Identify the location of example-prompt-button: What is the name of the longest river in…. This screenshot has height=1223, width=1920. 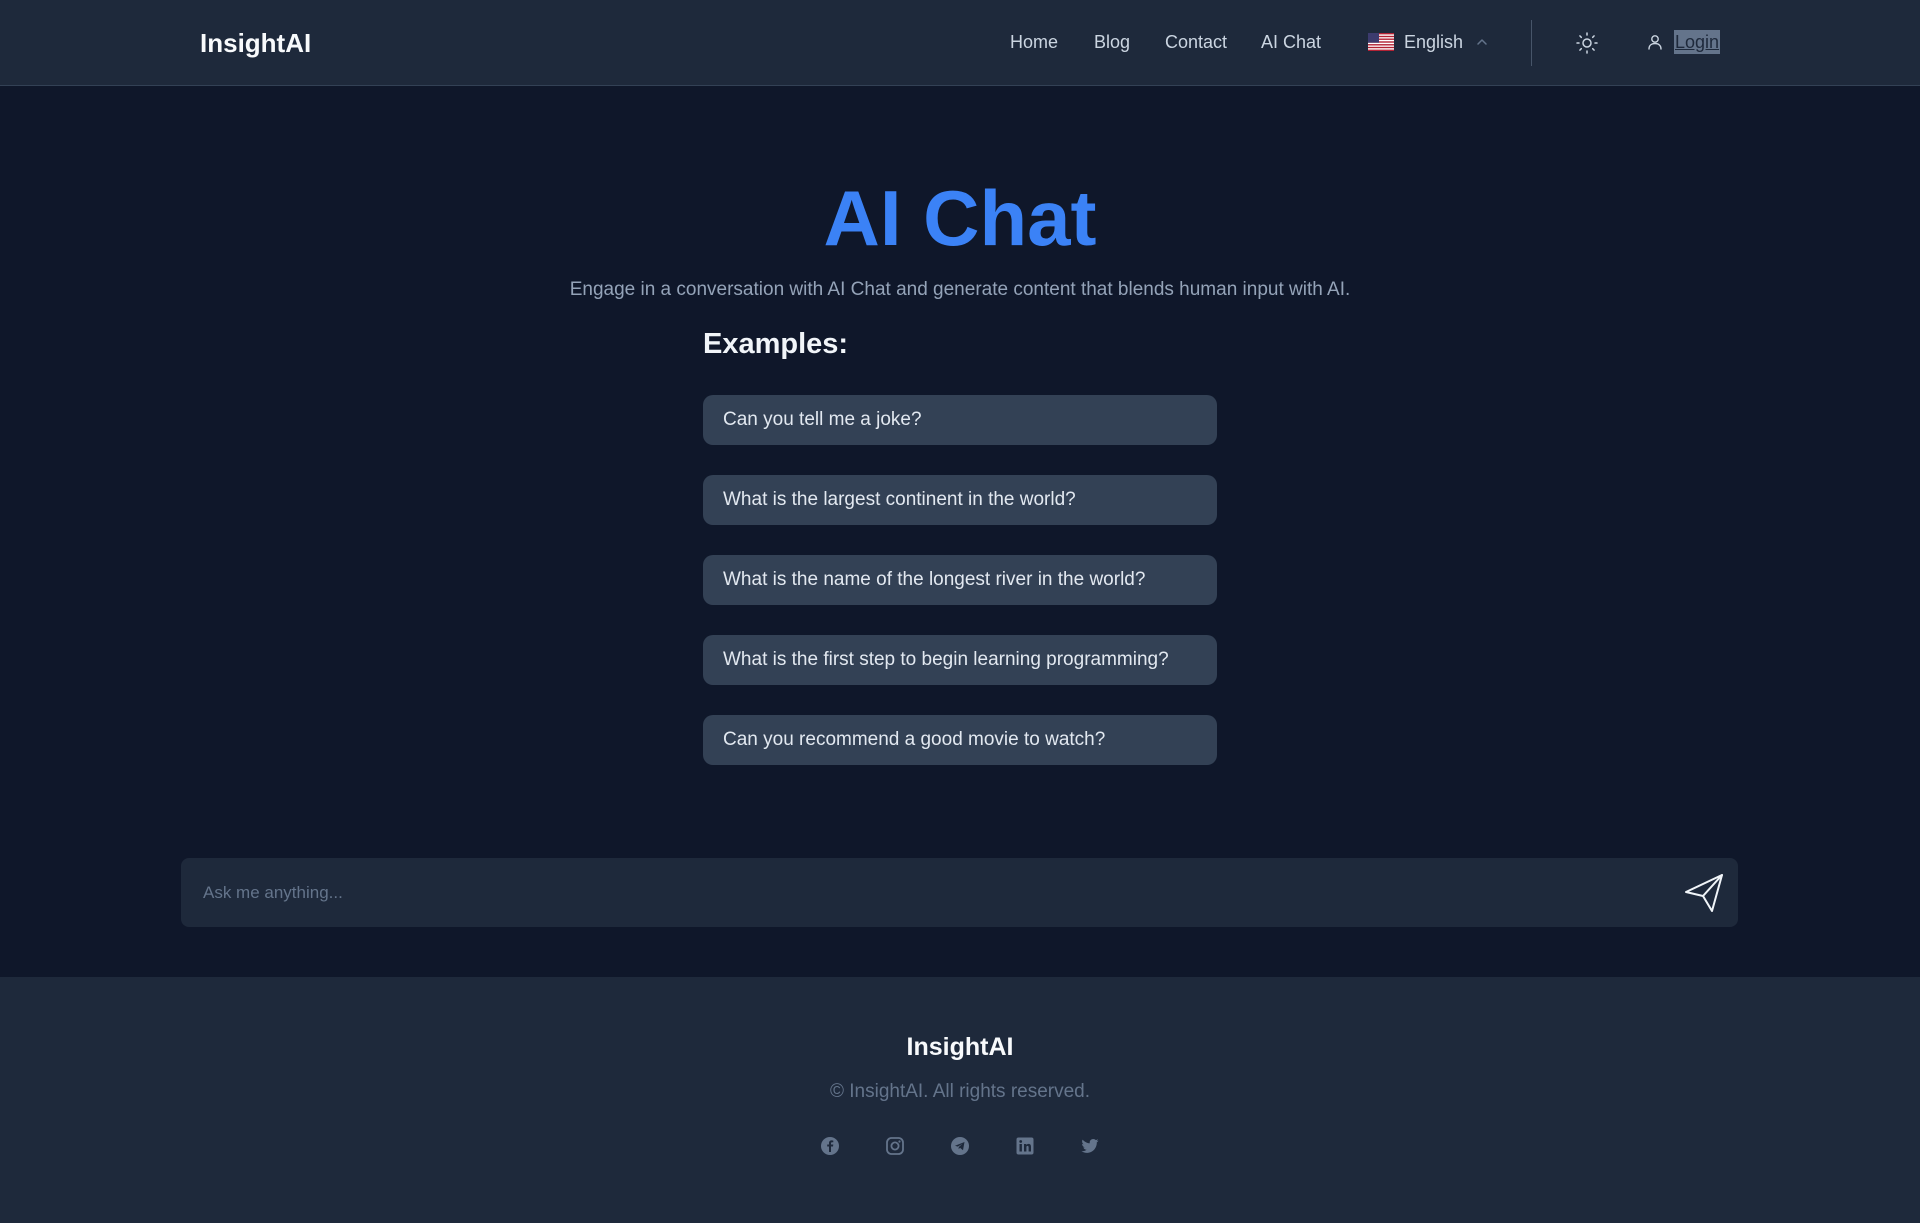
(960, 580).